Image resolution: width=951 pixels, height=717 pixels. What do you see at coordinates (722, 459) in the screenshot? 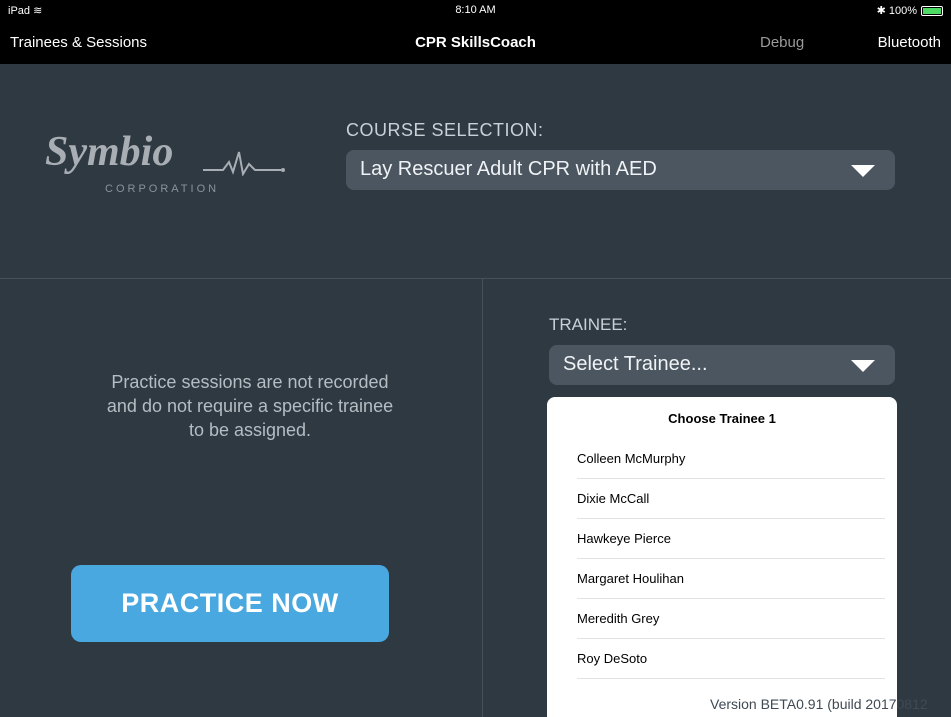
I see `trainee-option: Colleen McMurphy` at bounding box center [722, 459].